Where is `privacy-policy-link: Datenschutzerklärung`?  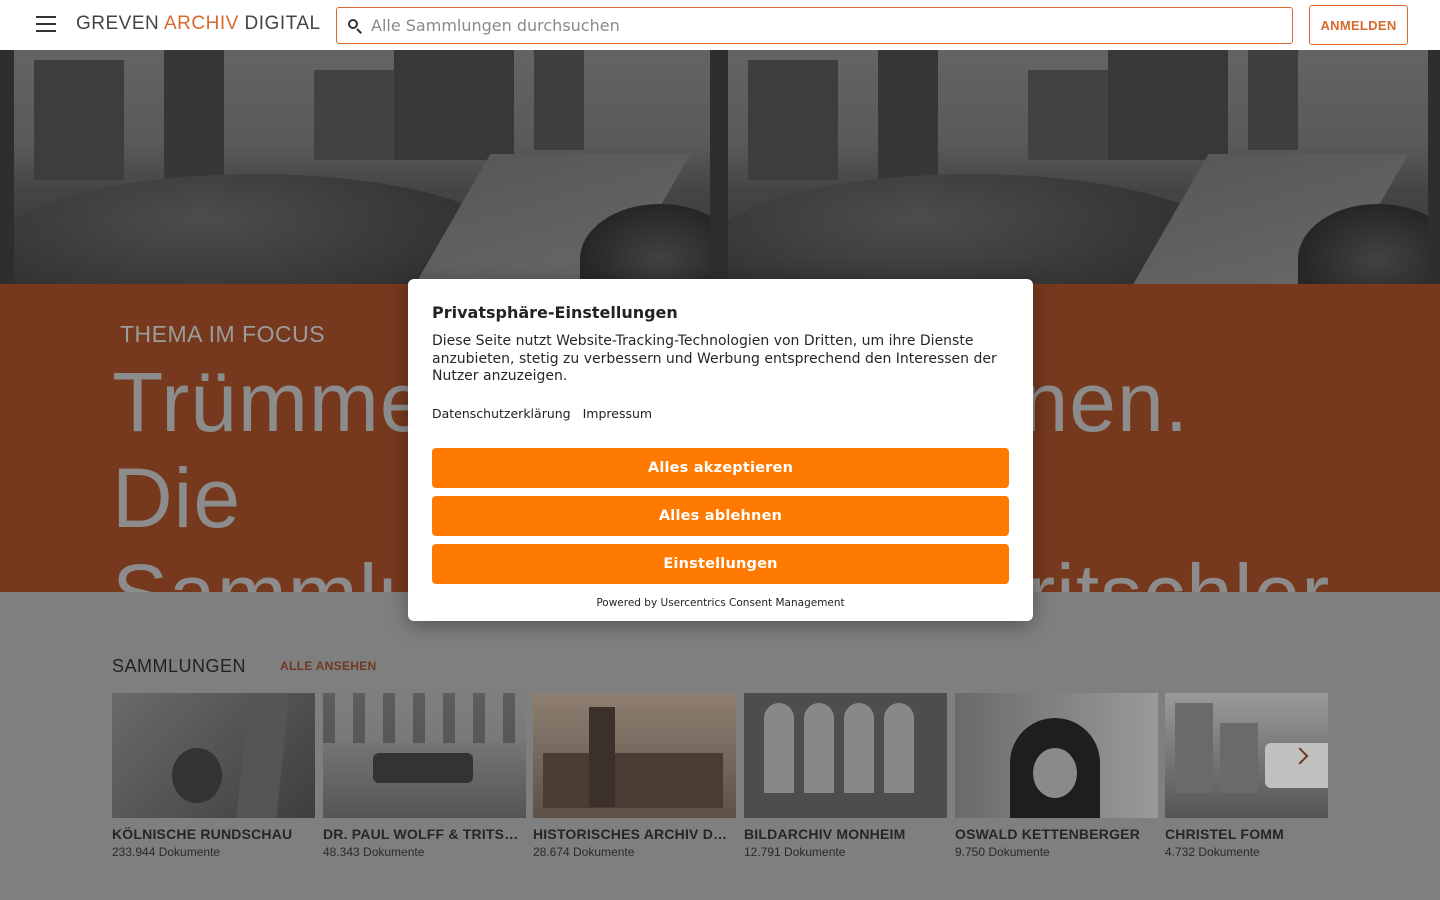 privacy-policy-link: Datenschutzerklärung is located at coordinates (501, 413).